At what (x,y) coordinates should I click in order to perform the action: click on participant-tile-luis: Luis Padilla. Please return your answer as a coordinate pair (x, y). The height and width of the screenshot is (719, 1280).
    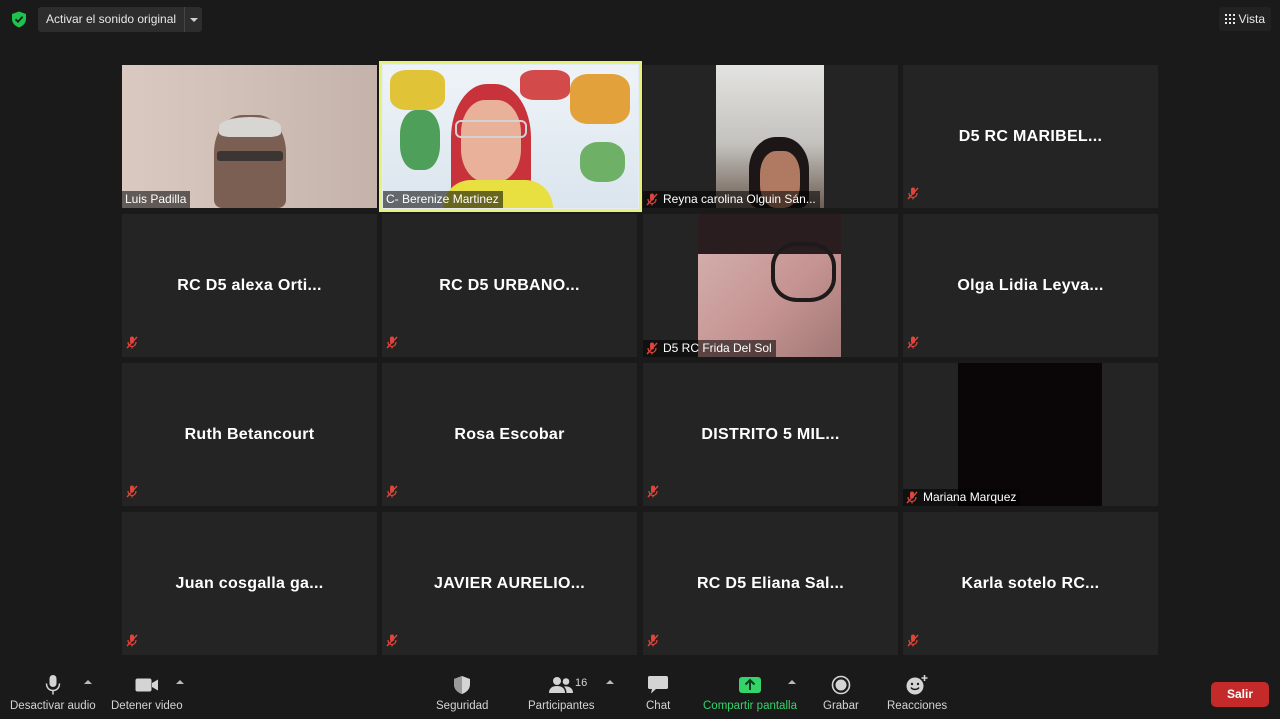
    Looking at the image, I should click on (249, 136).